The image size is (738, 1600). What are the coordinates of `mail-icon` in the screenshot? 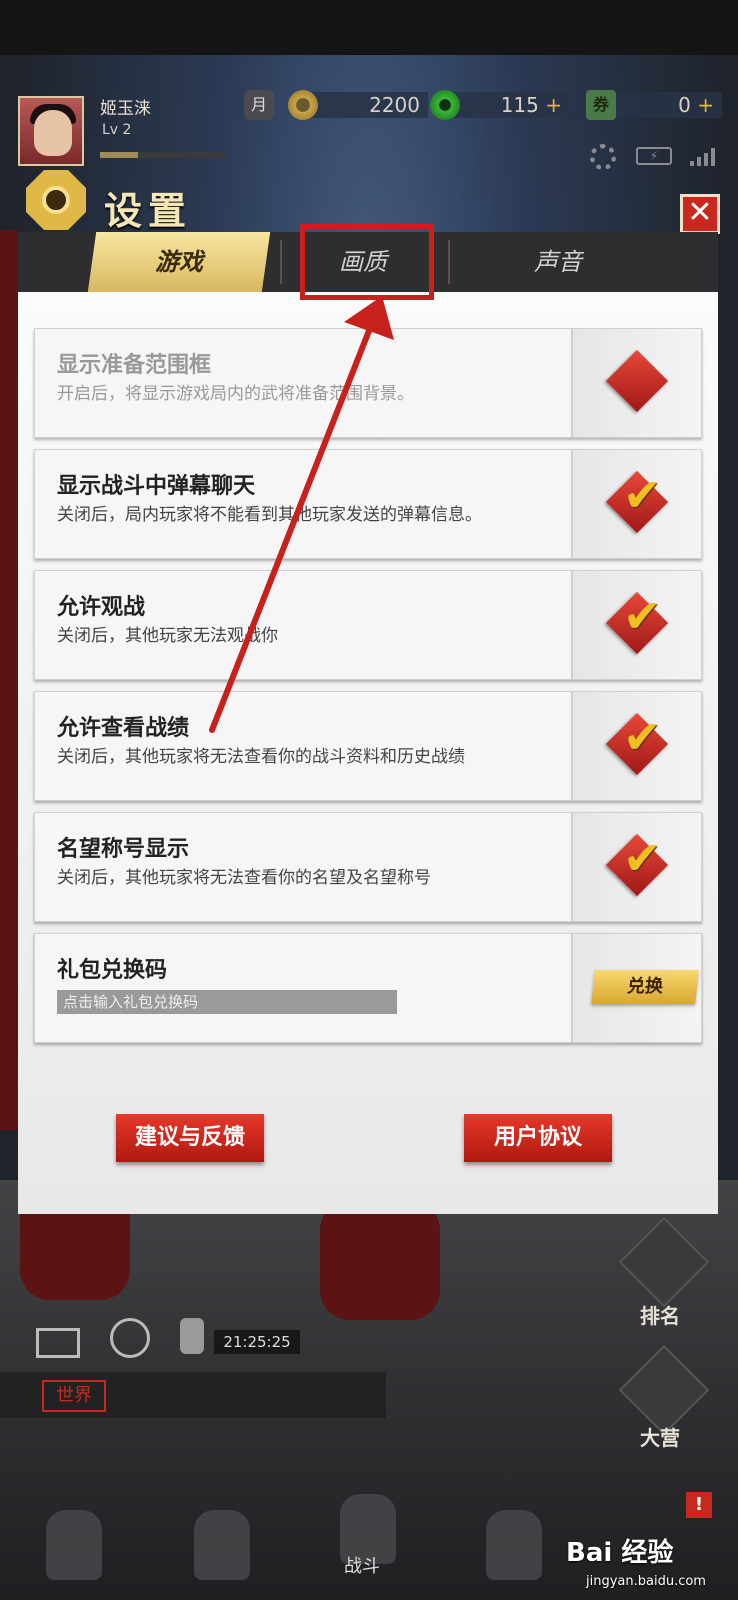 It's located at (58, 1343).